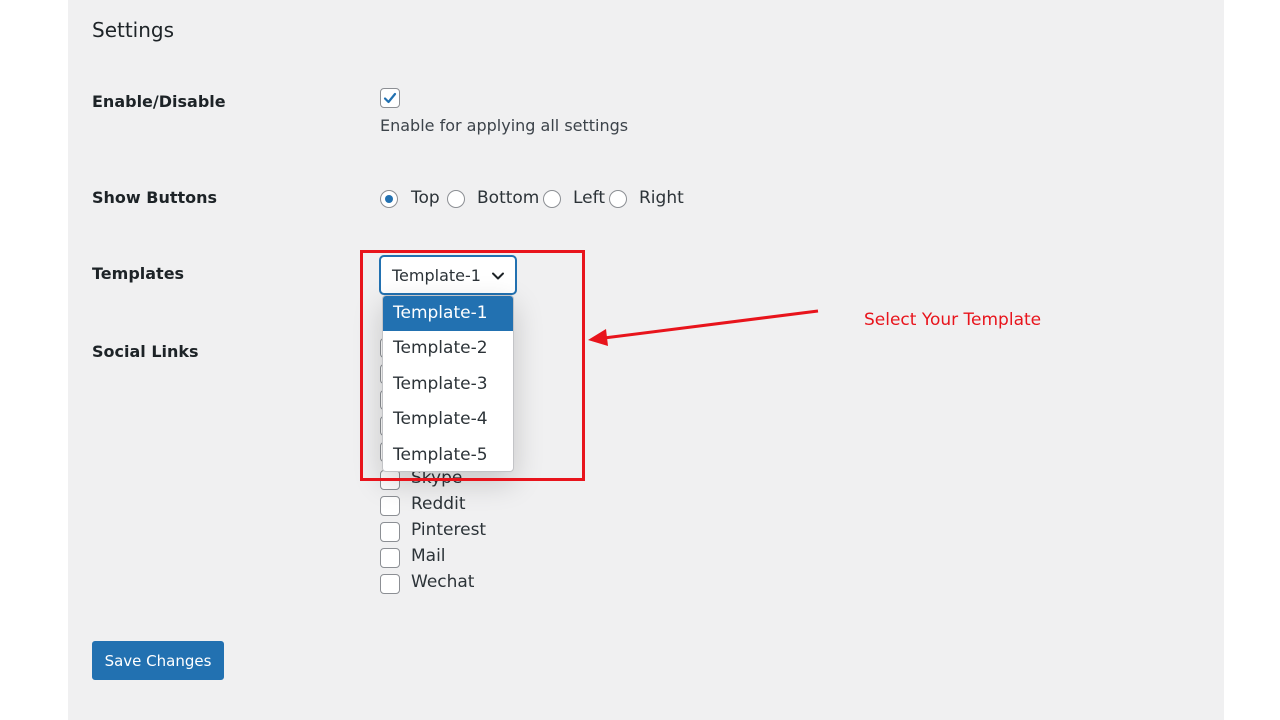 The width and height of the screenshot is (1280, 720). What do you see at coordinates (443, 582) in the screenshot?
I see `social-label-wechat: Wechat` at bounding box center [443, 582].